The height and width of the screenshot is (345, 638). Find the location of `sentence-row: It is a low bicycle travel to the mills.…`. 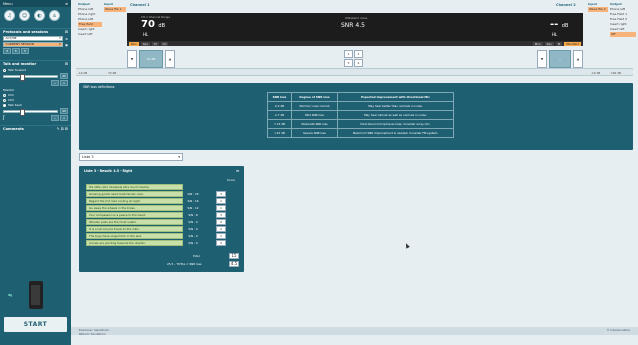

sentence-row: It is a low bicycle travel to the mills.… is located at coordinates (156, 229).